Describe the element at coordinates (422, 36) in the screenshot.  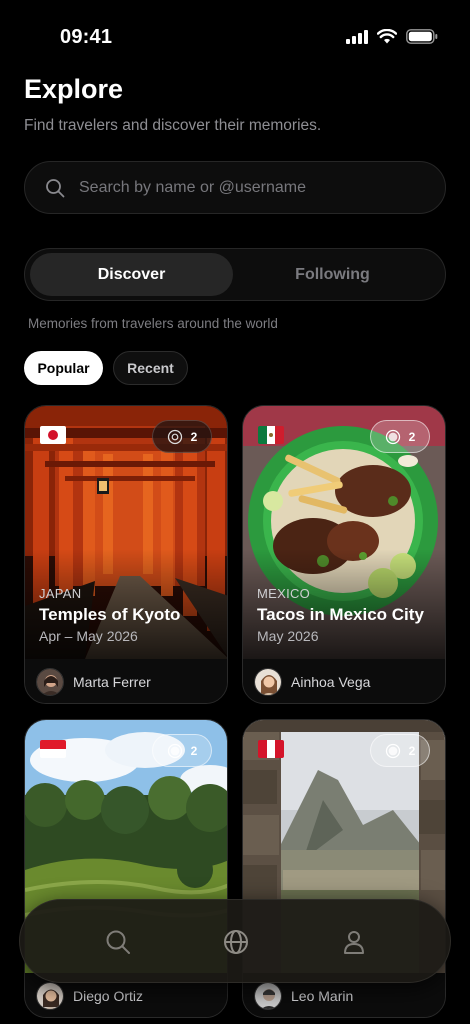
I see `battery-icon` at that location.